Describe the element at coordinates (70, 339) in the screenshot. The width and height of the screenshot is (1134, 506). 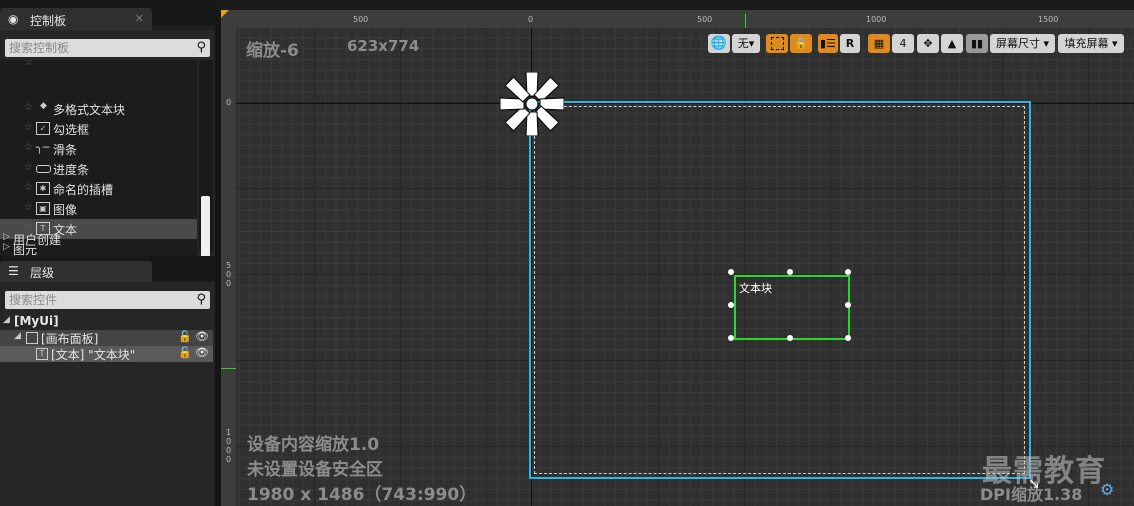
I see `hierarchy-canvas-panel-label: [画布面板]` at that location.